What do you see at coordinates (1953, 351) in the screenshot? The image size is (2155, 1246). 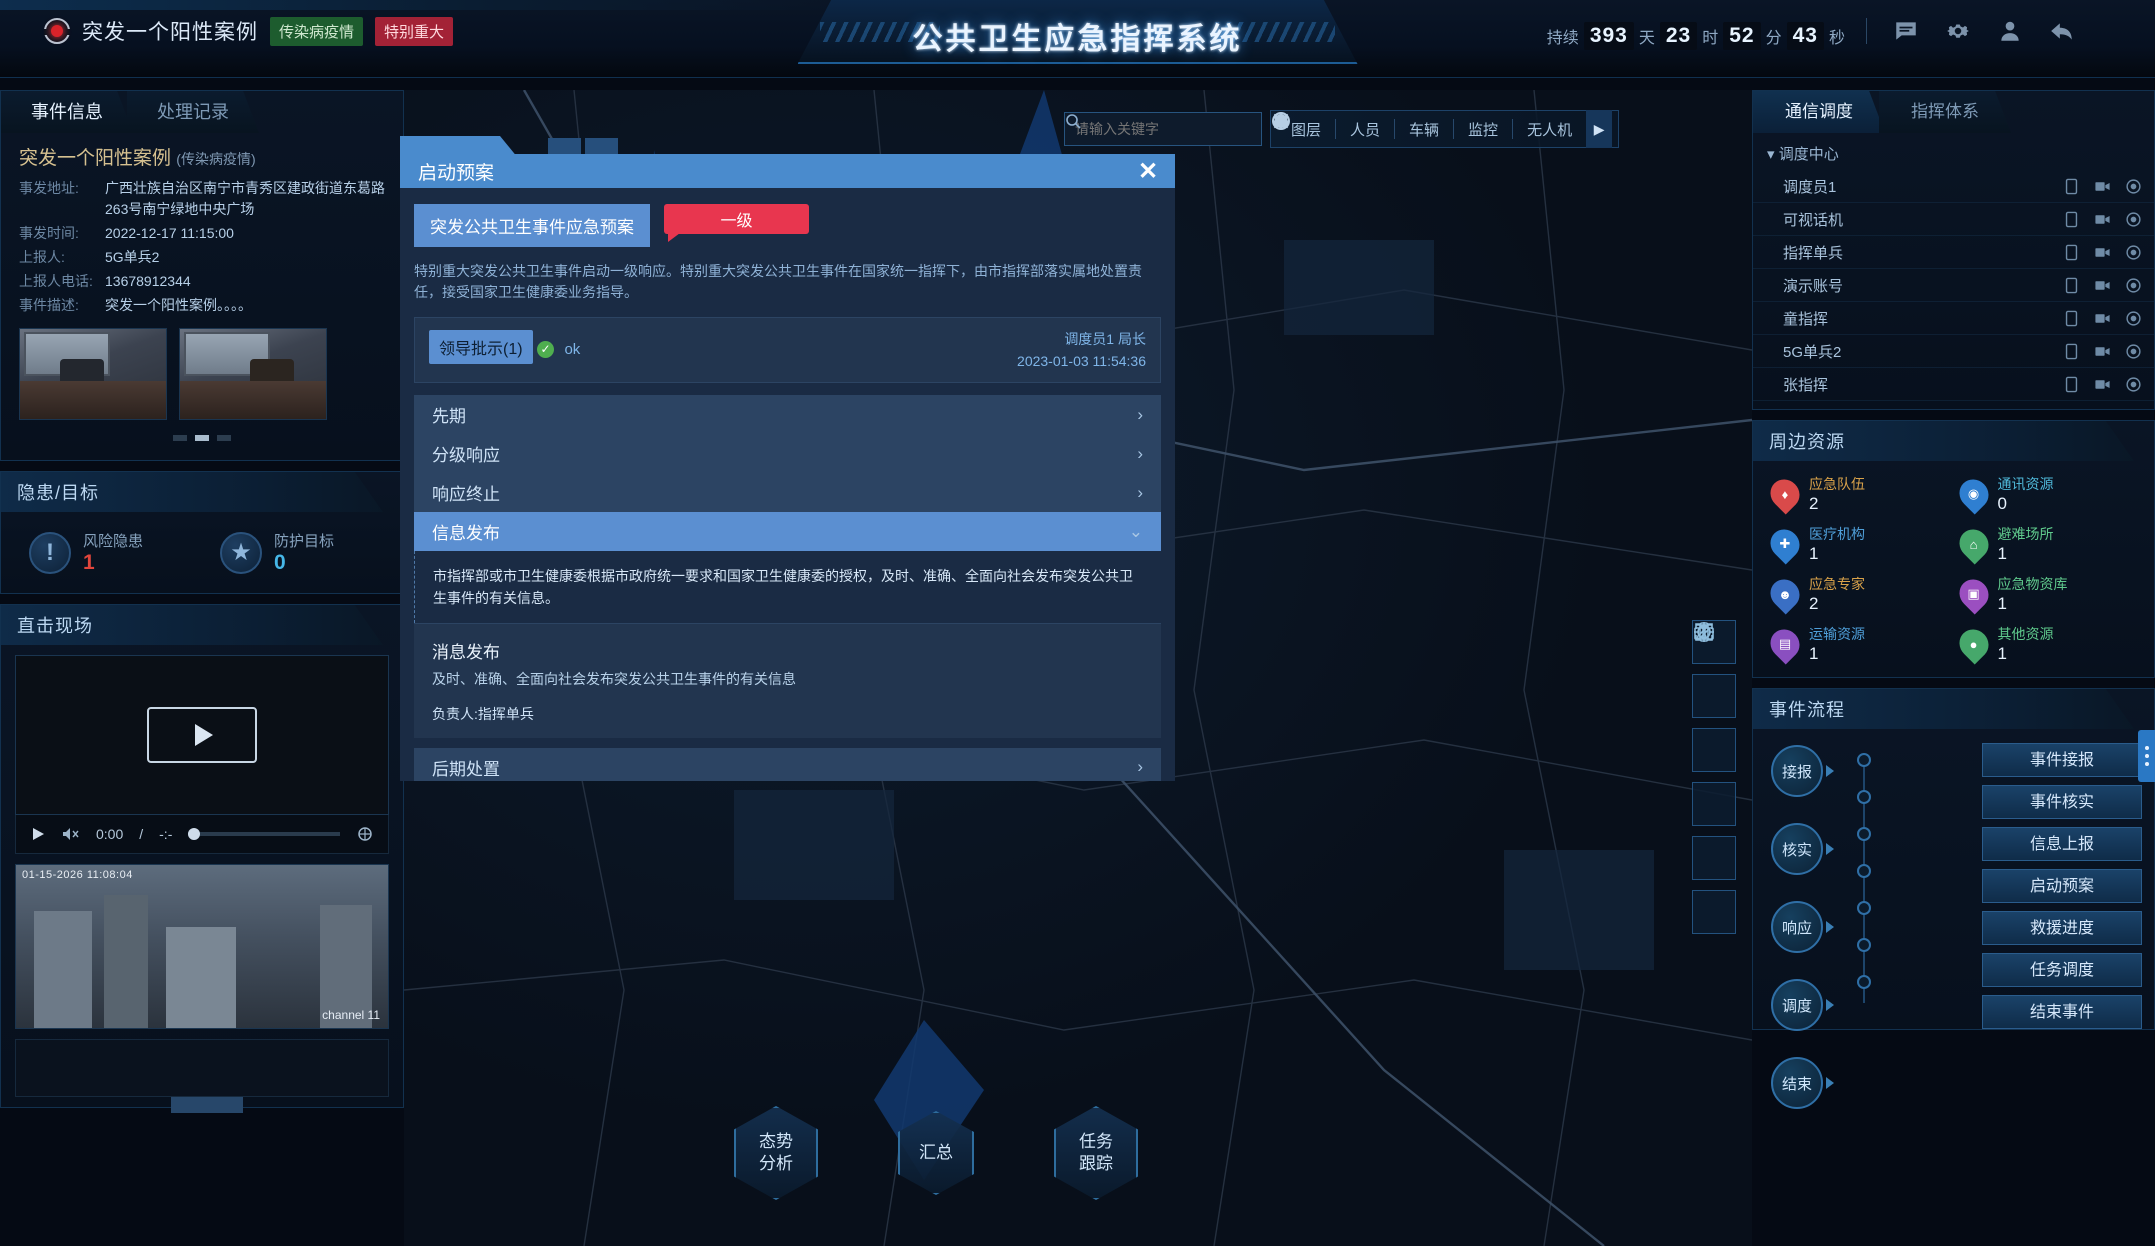 I see `tree-row-5g-soldier2: 5G单兵2` at bounding box center [1953, 351].